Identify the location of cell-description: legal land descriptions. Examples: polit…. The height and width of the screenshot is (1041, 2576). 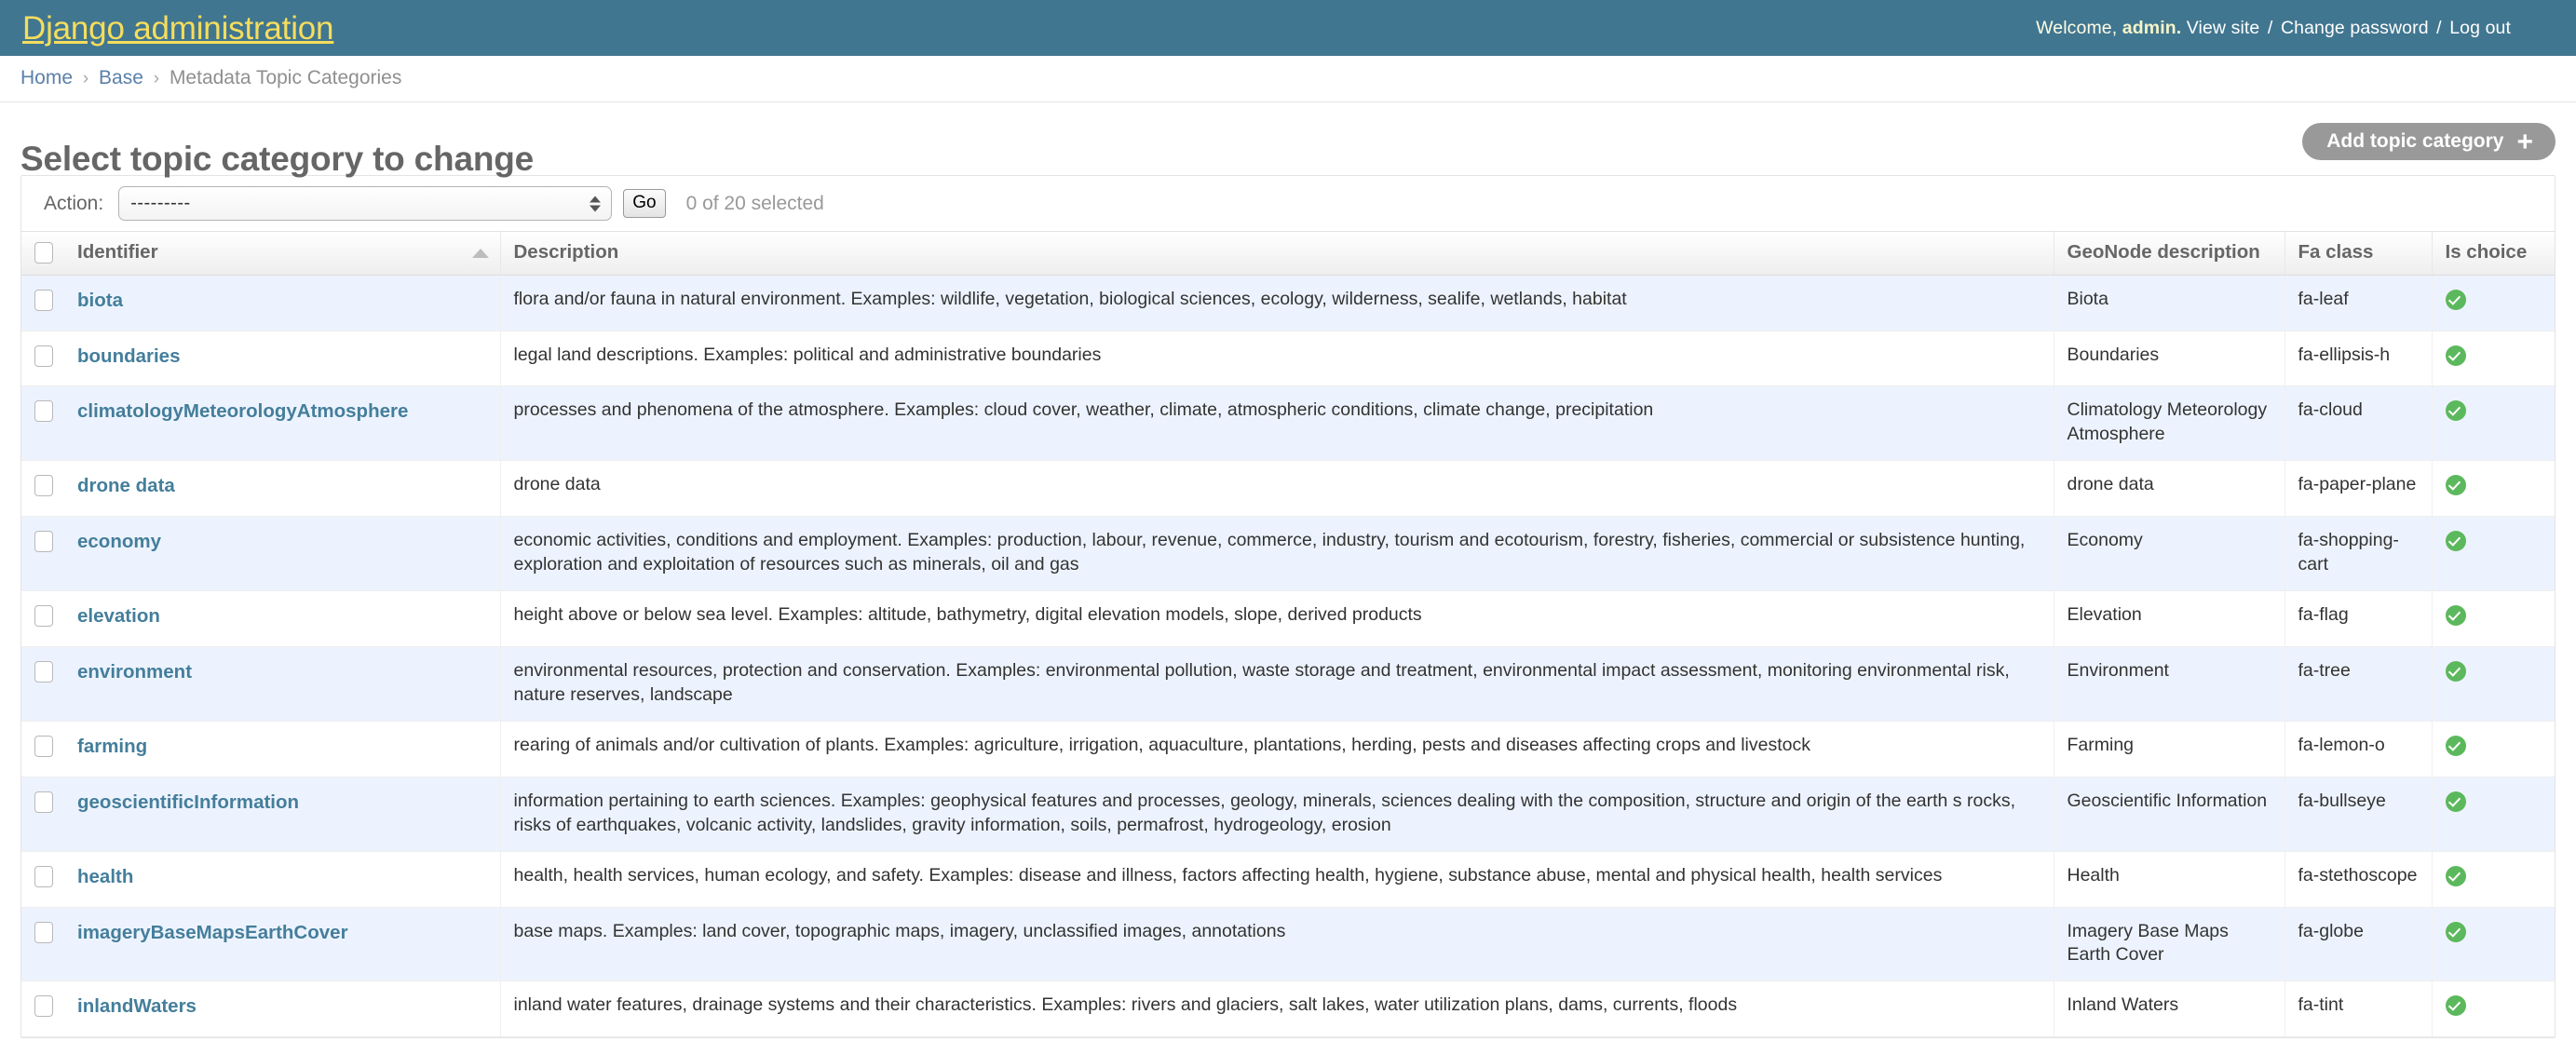
(1277, 359).